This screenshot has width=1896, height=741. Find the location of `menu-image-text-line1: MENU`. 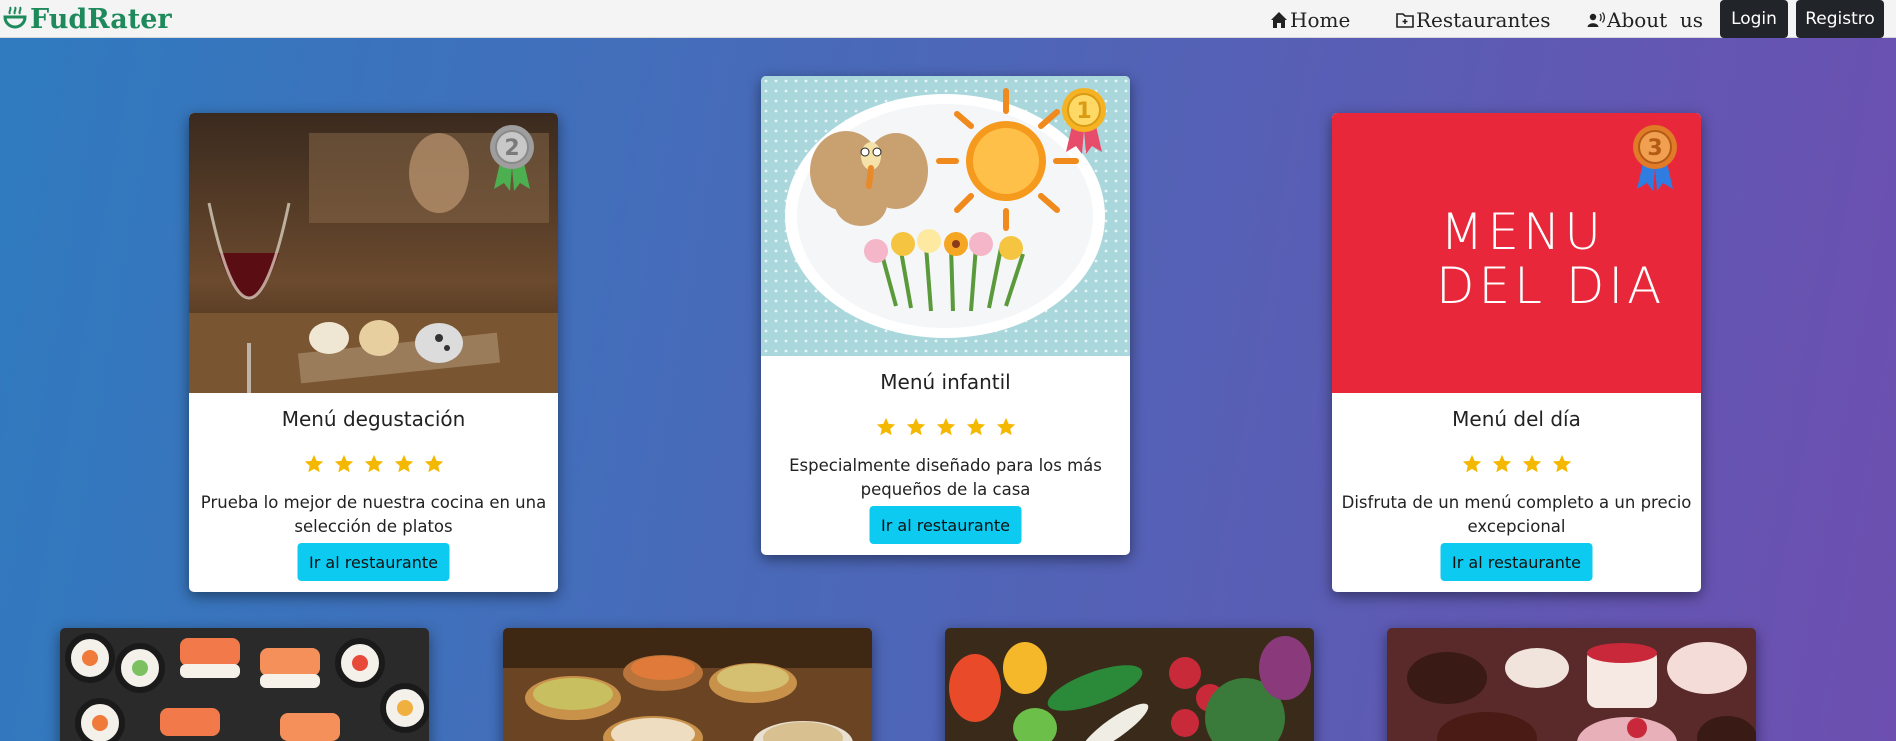

menu-image-text-line1: MENU is located at coordinates (1523, 232).